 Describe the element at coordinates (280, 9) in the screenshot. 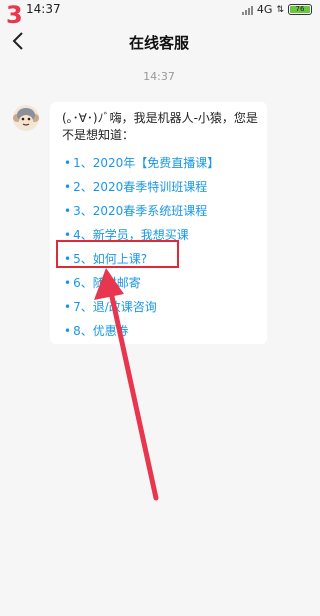

I see `data-arrows-icon: ⇅` at that location.